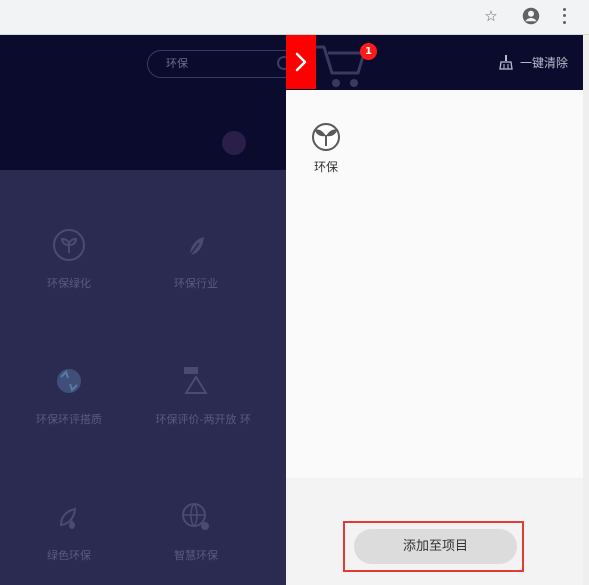 The image size is (589, 585). Describe the element at coordinates (564, 16) in the screenshot. I see `more-vert-icon` at that location.